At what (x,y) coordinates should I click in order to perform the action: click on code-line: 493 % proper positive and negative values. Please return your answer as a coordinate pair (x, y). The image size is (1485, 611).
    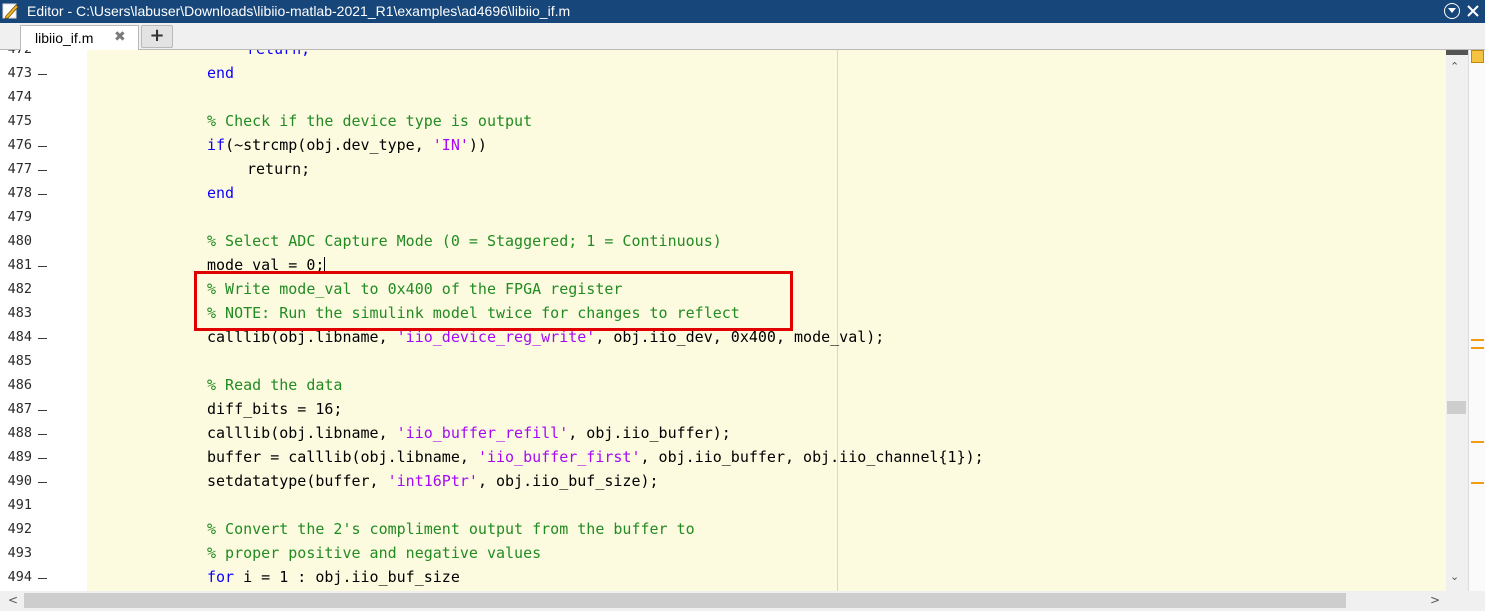
    Looking at the image, I should click on (723, 554).